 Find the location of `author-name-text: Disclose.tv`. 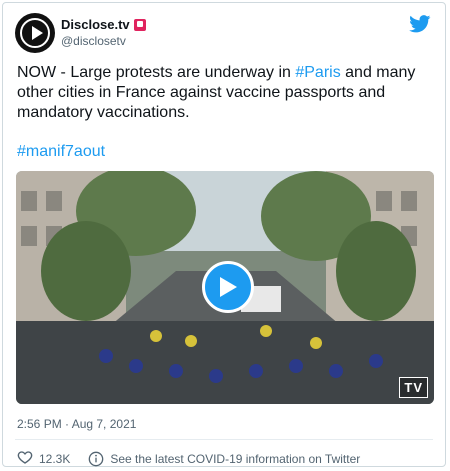

author-name-text: Disclose.tv is located at coordinates (95, 24).